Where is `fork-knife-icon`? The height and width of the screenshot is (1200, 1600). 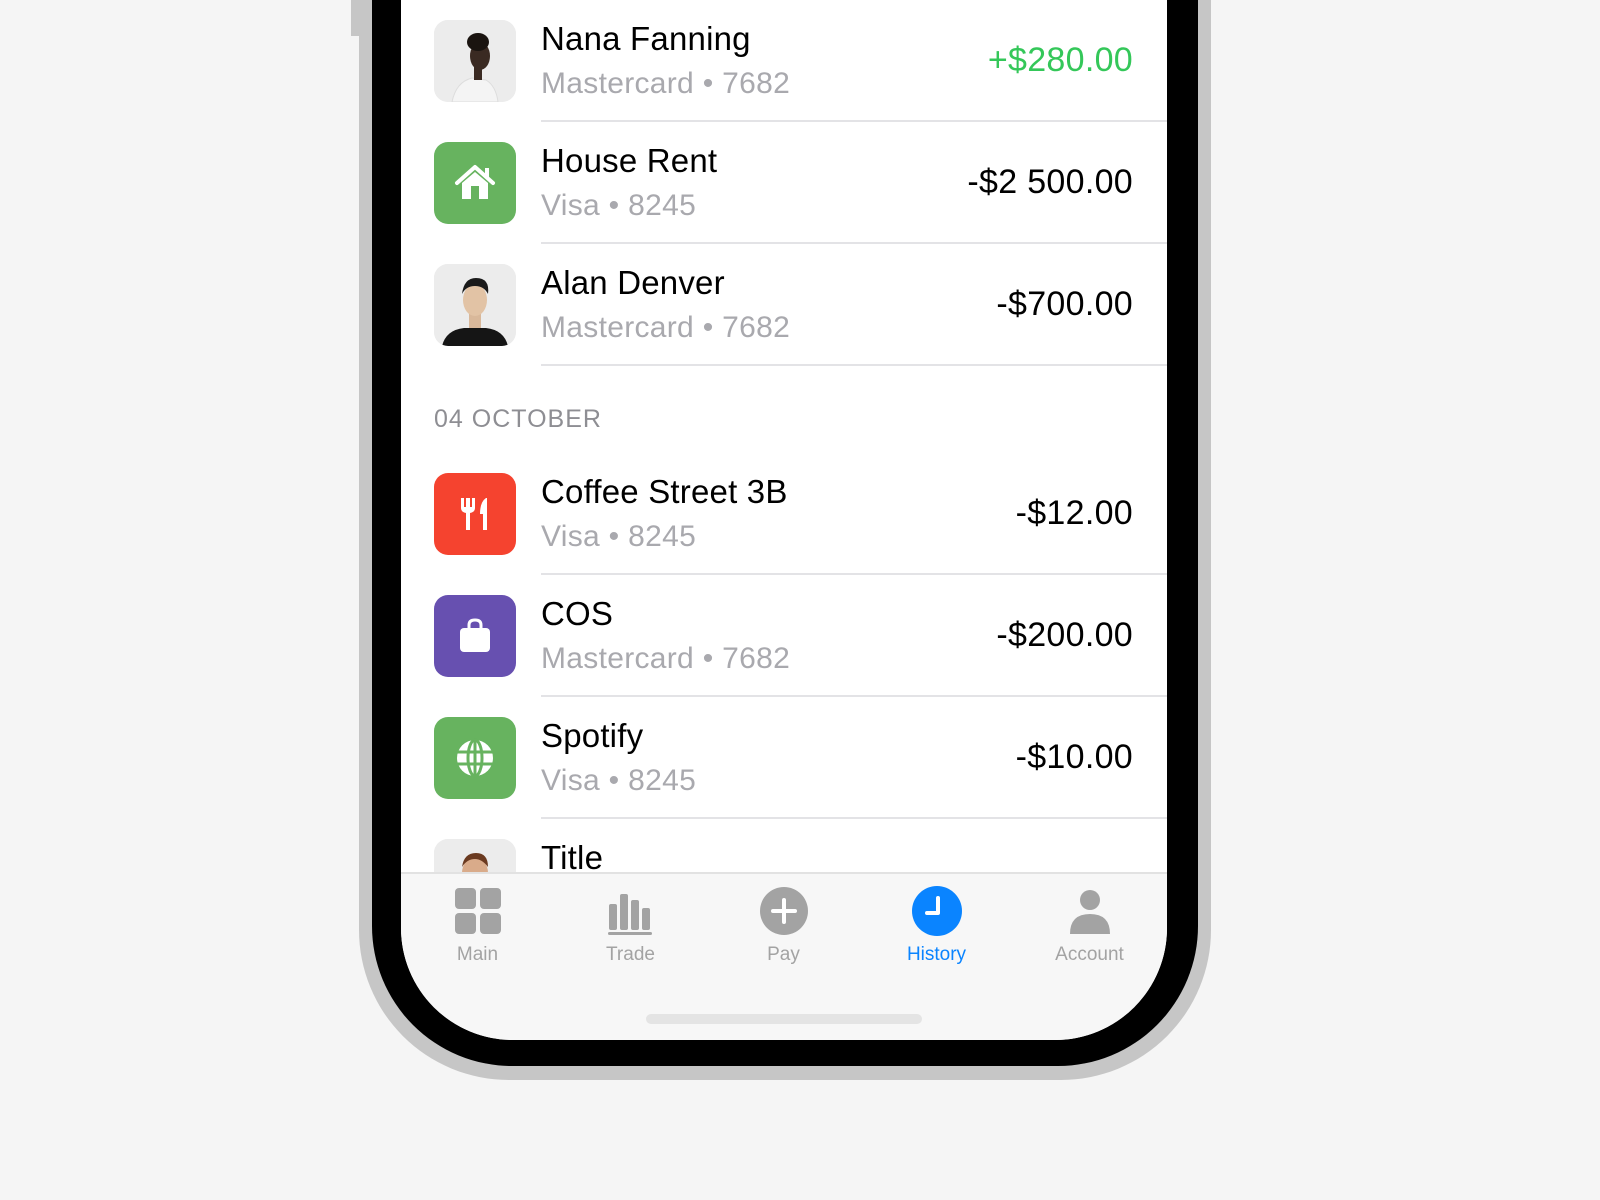
fork-knife-icon is located at coordinates (475, 514).